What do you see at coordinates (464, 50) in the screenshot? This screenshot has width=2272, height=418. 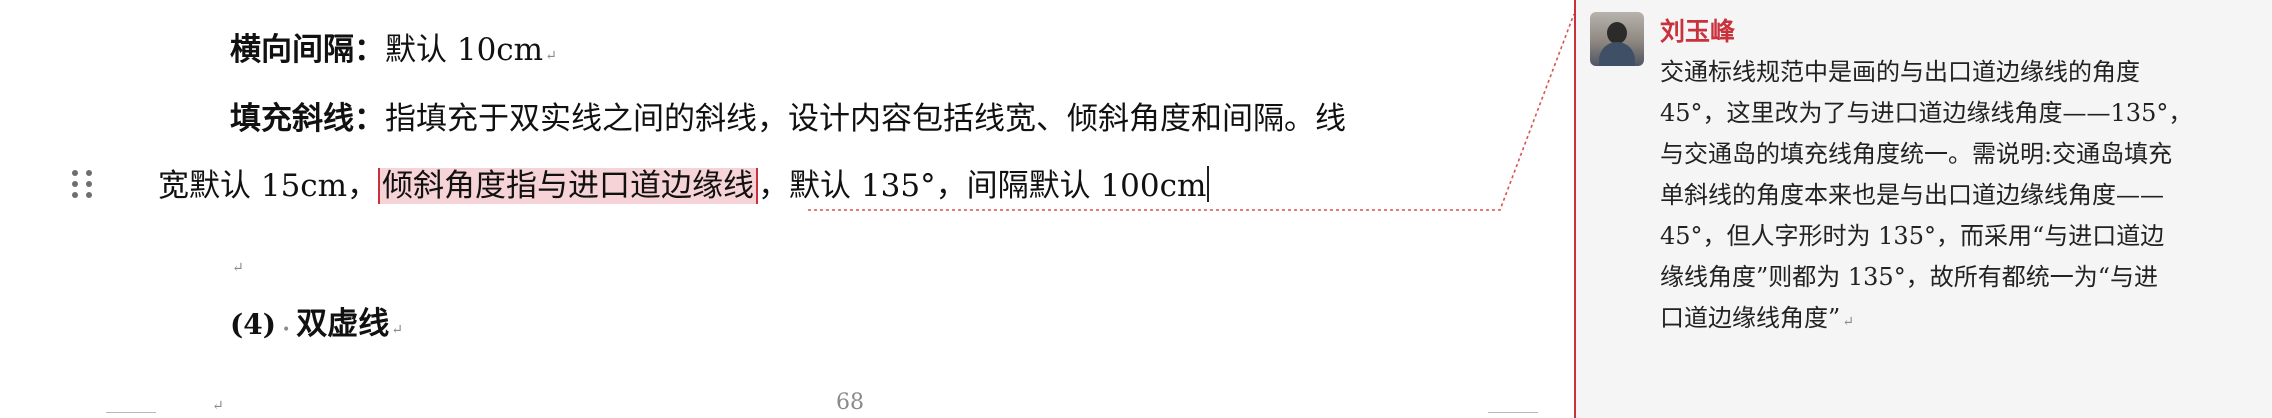 I see `term-value: 默认 10cm` at bounding box center [464, 50].